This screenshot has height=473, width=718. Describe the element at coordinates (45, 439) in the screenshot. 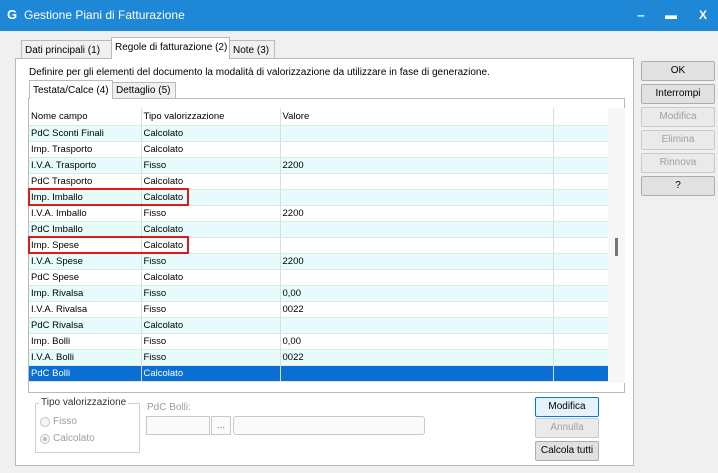

I see `radio-calcolato` at that location.